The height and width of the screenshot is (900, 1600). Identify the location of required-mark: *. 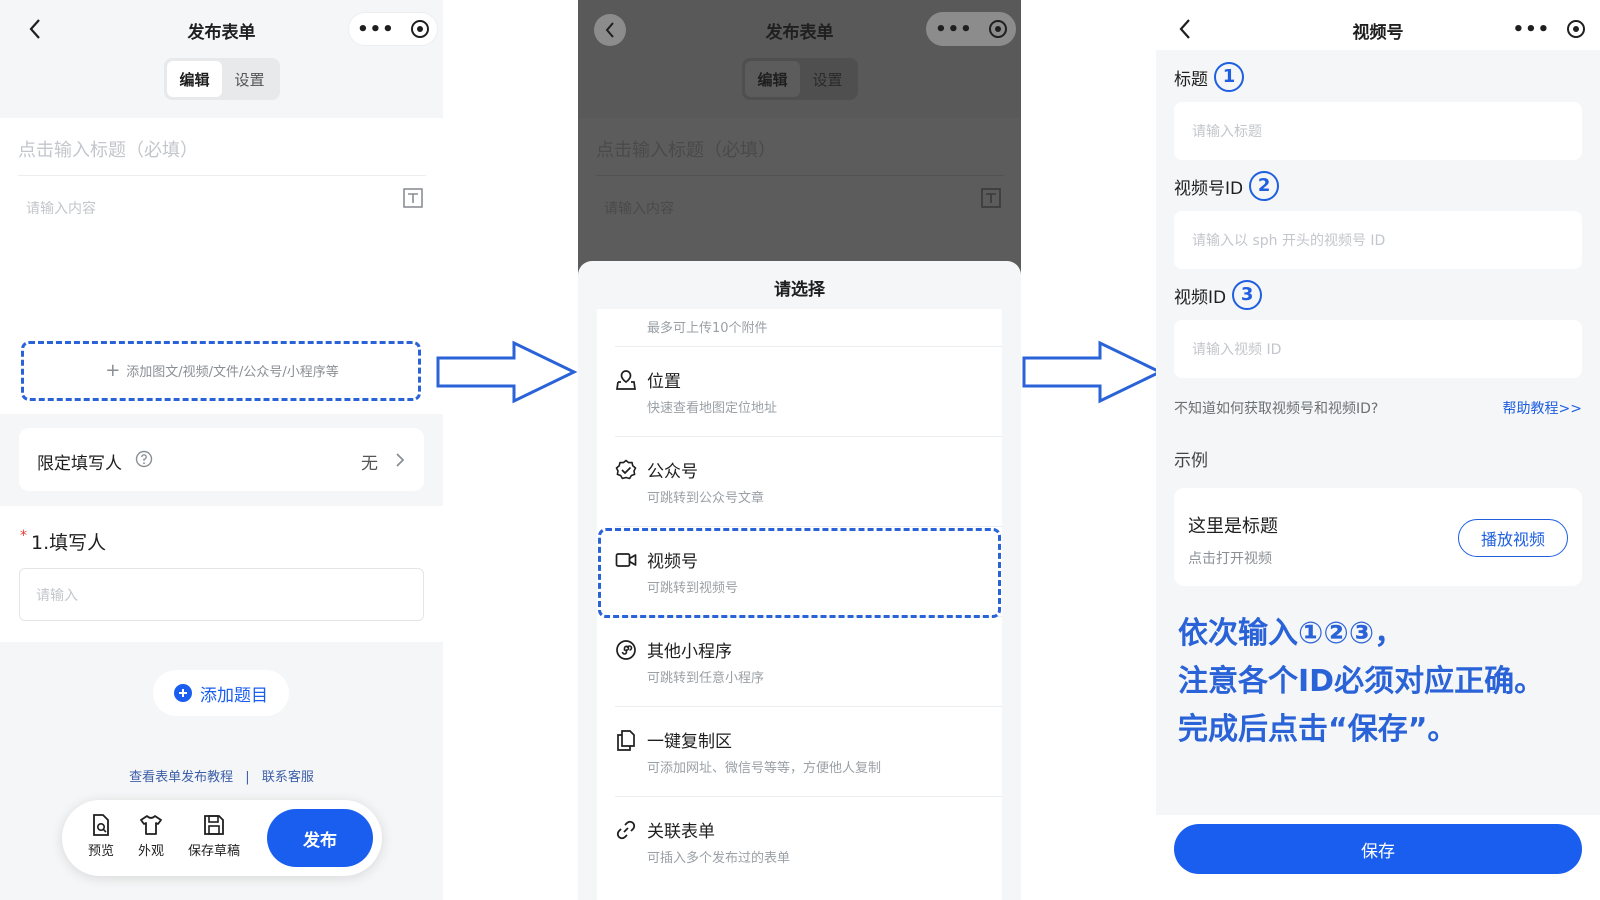
(23, 536).